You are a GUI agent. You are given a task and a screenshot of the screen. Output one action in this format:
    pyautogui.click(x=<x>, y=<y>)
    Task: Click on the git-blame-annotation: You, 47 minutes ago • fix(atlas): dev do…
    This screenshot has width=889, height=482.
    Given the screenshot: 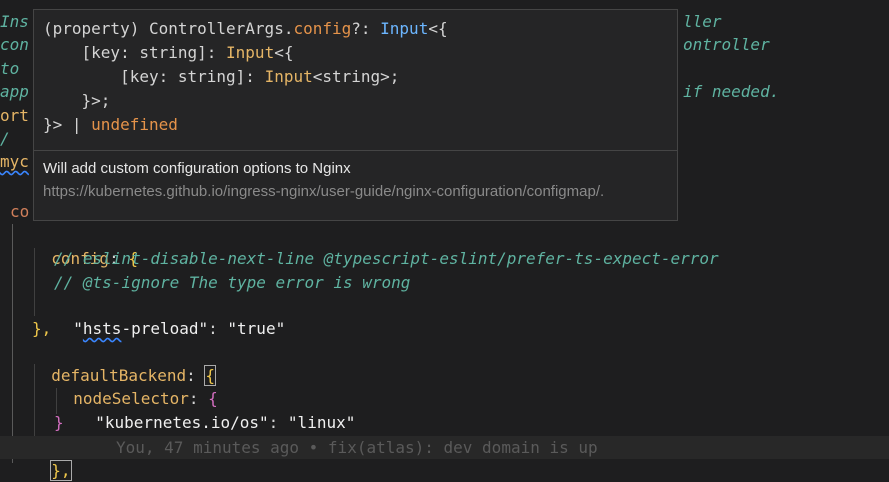 What is the action you would take?
    pyautogui.click(x=357, y=447)
    